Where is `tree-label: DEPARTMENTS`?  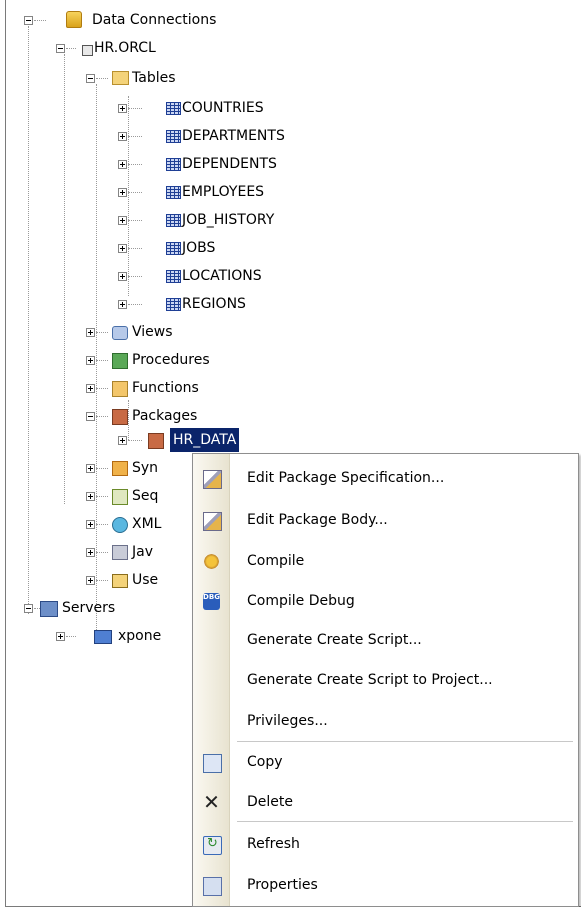
tree-label: DEPARTMENTS is located at coordinates (233, 136).